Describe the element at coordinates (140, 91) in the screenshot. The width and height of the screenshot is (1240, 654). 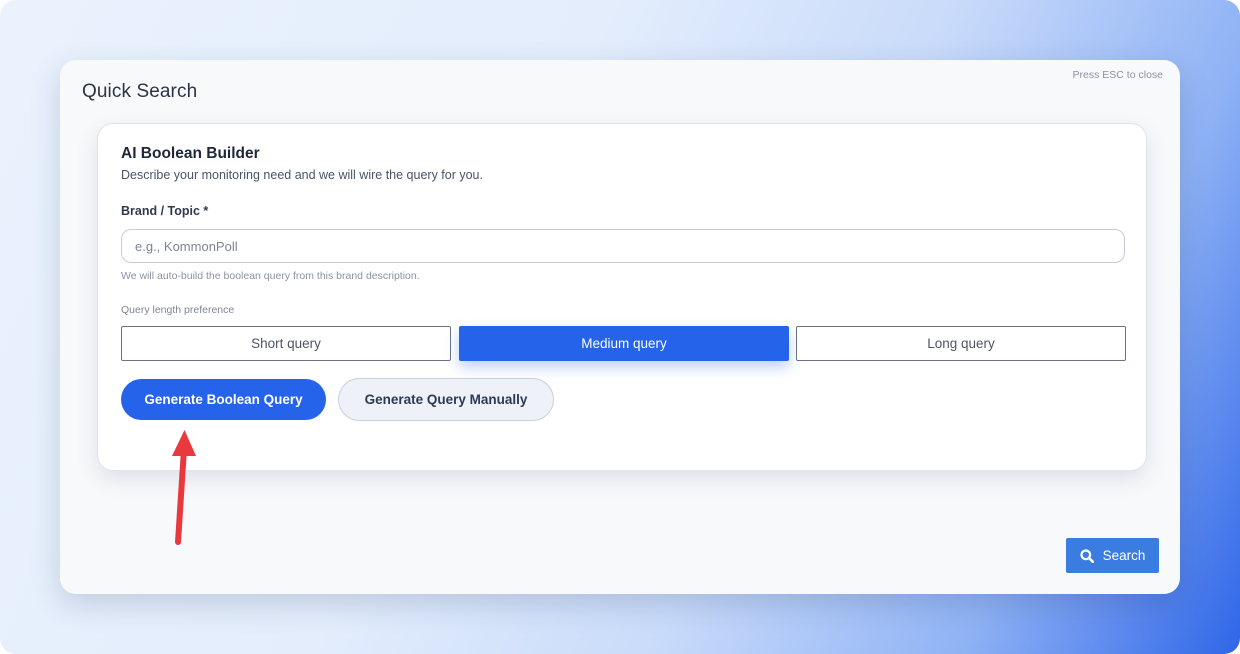
I see `modal-title: Quick Search` at that location.